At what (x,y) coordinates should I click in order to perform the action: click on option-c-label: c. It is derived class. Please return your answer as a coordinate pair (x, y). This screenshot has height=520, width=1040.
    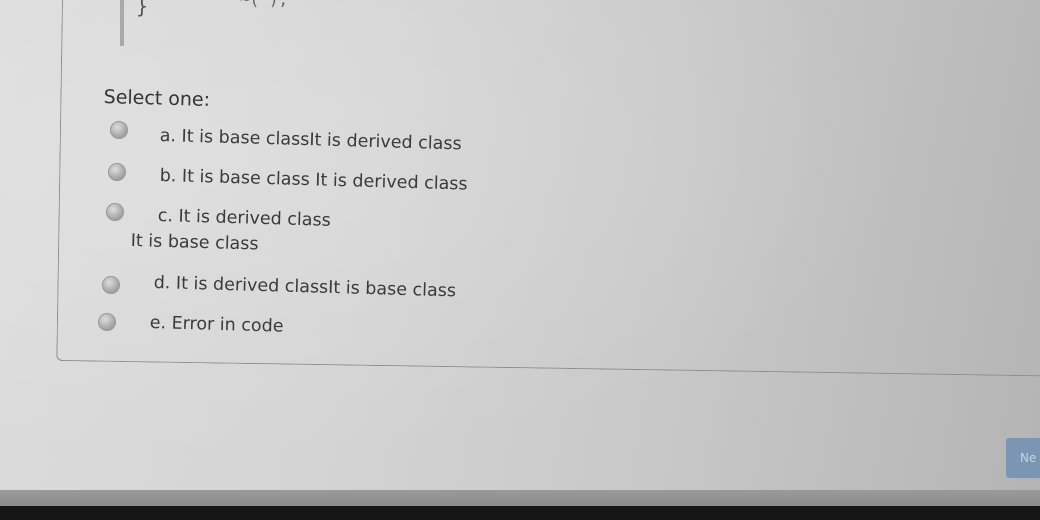
    Looking at the image, I should click on (244, 218).